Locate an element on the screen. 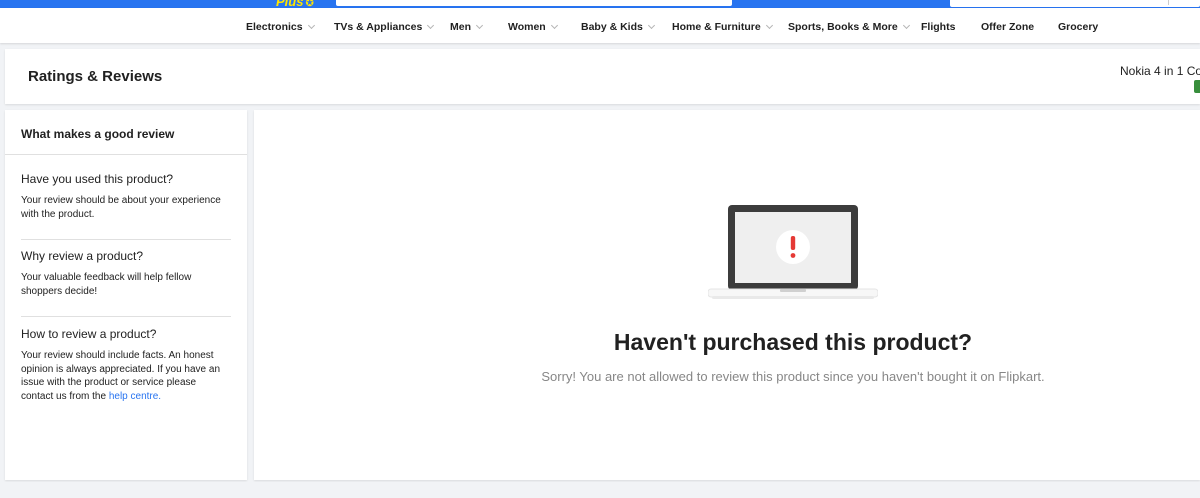 The image size is (1200, 498). nav-item-offer-zone: Offer Zone is located at coordinates (1007, 27).